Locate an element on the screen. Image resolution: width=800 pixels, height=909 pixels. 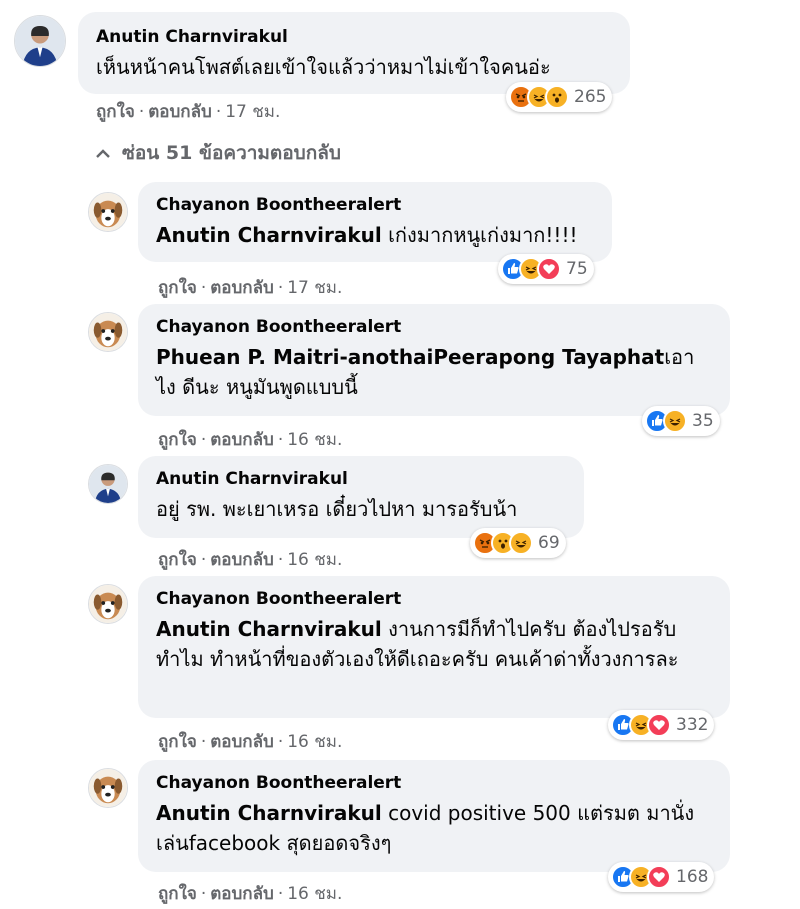
comment-text-body: อยู่ รพ. พะเยาเหรอ เดี๋ยวไปหา มารอรับน้า is located at coordinates (337, 509).